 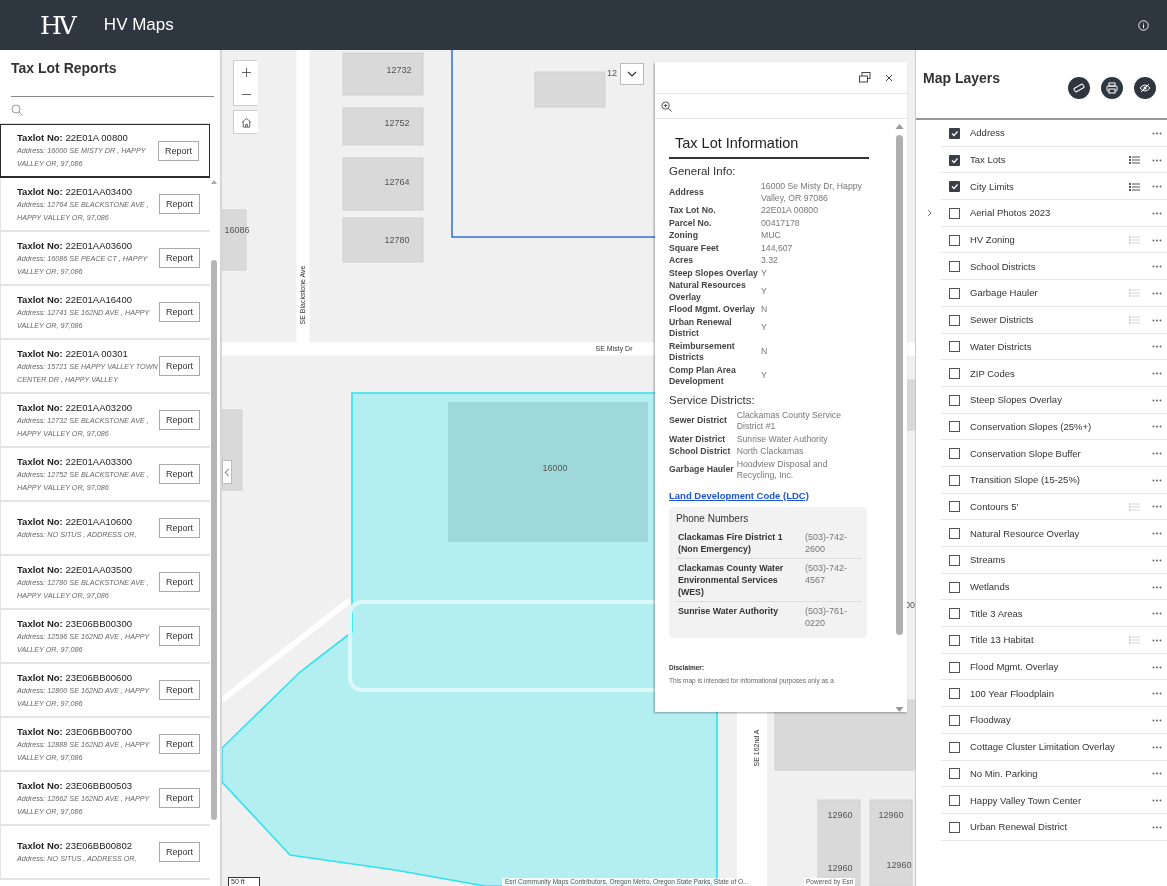 What do you see at coordinates (1145, 88) in the screenshot?
I see `eye-slash-button` at bounding box center [1145, 88].